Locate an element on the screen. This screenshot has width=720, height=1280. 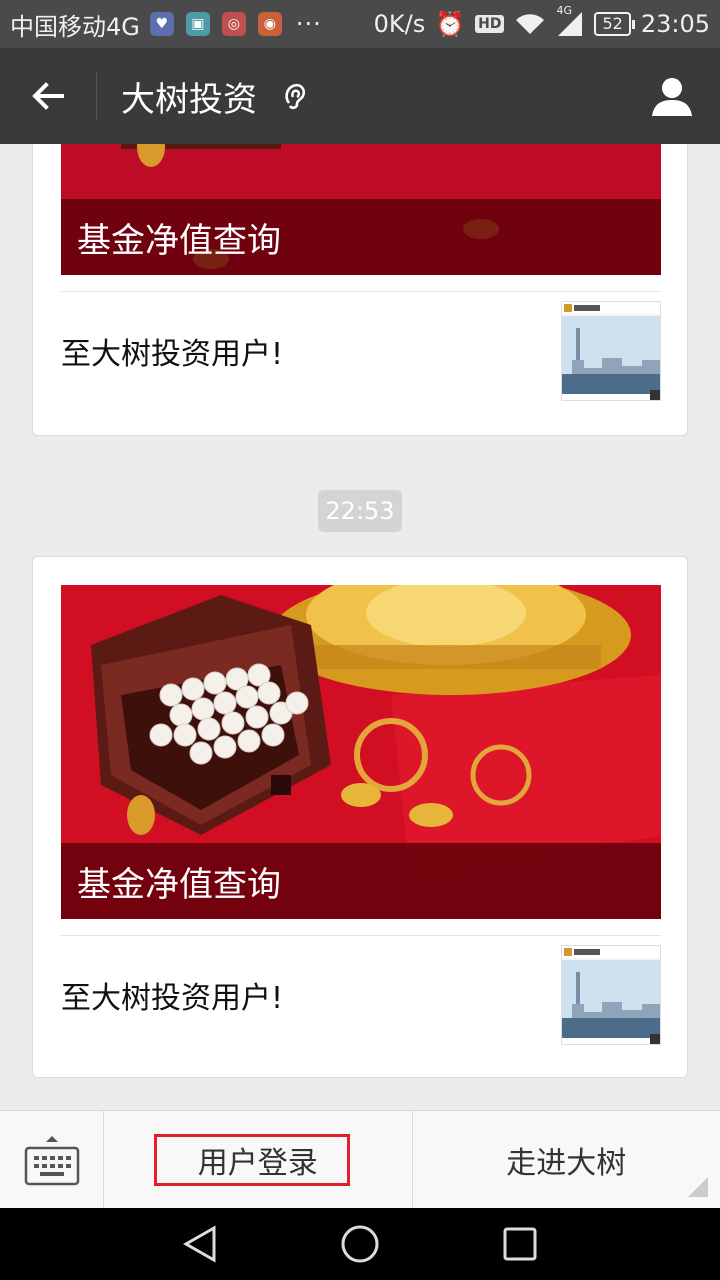
nav-home-button is located at coordinates (360, 1244).